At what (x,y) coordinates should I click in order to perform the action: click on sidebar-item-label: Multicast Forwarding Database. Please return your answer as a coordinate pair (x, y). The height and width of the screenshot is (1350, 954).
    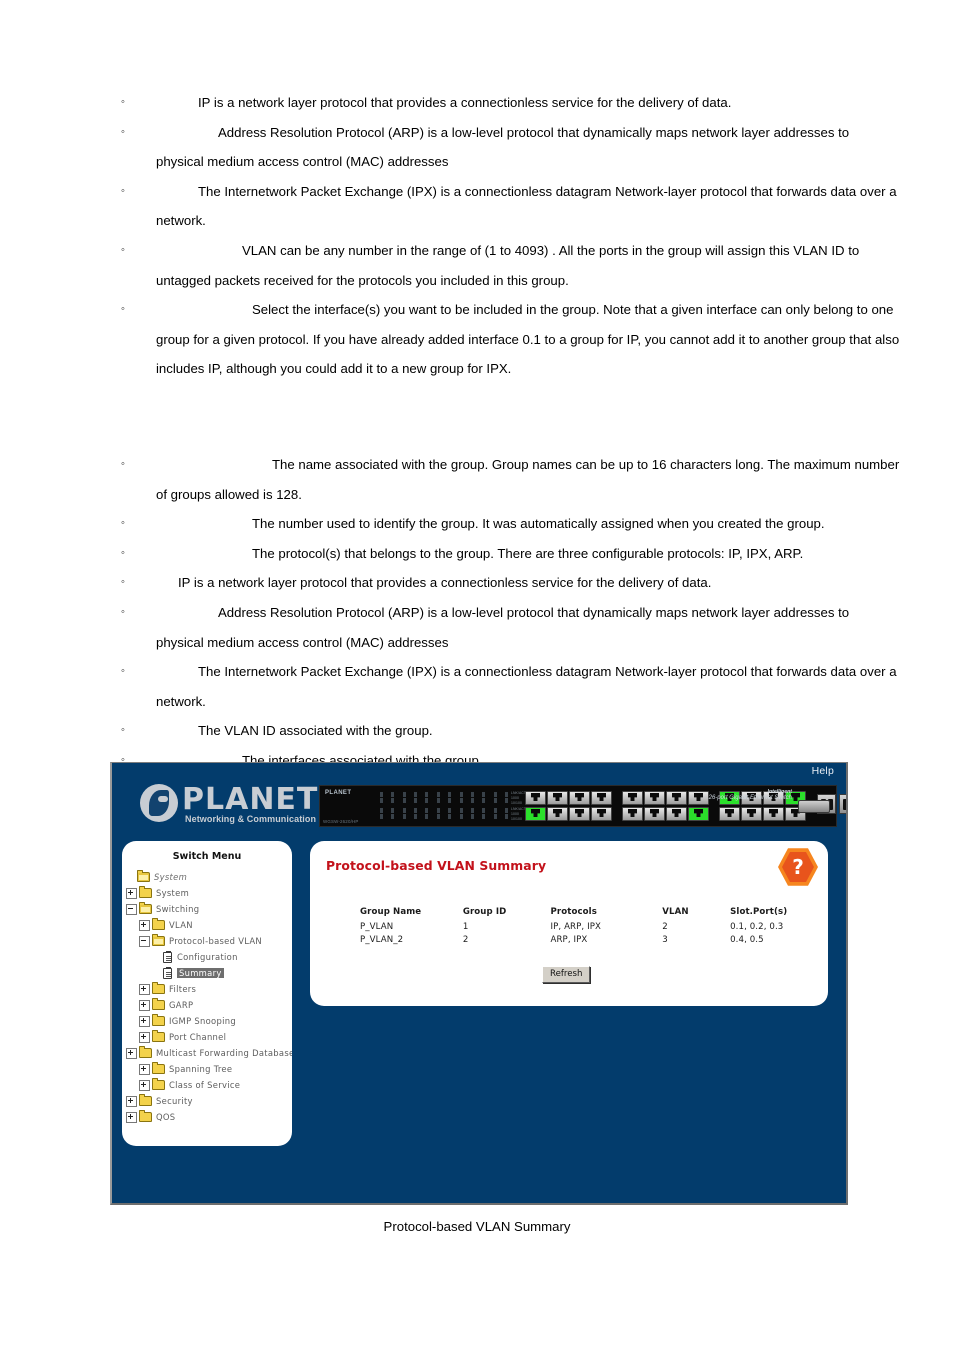
    Looking at the image, I should click on (224, 1053).